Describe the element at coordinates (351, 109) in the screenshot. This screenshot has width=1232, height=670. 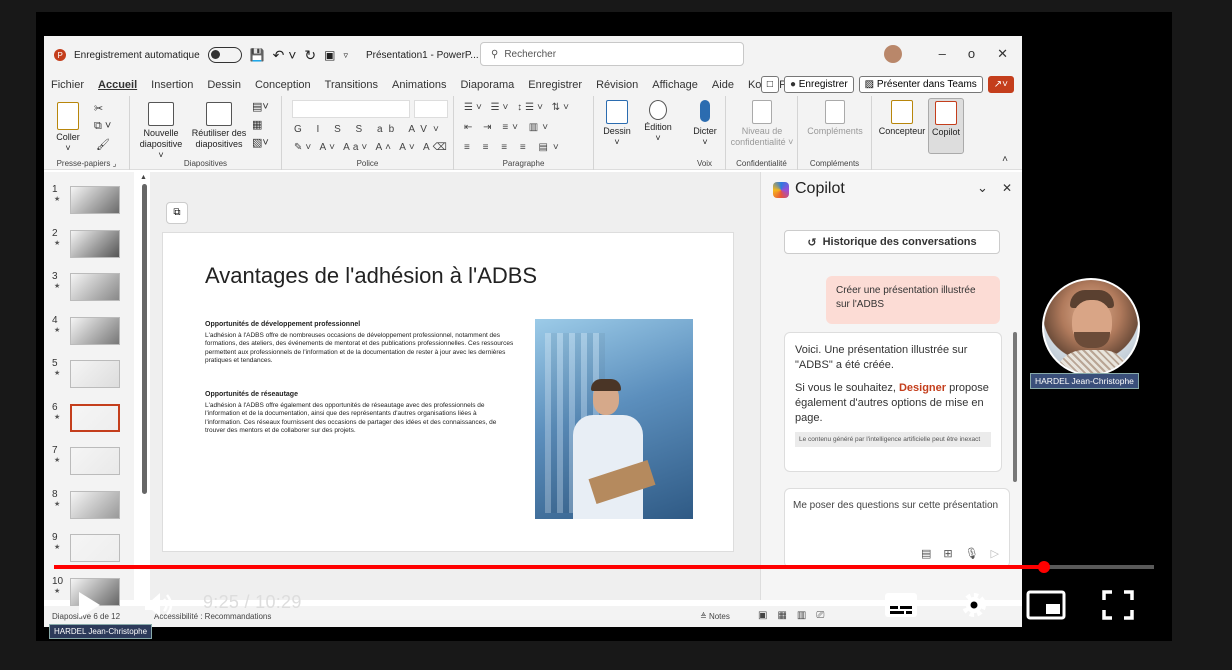
I see `font-name-dropdown` at that location.